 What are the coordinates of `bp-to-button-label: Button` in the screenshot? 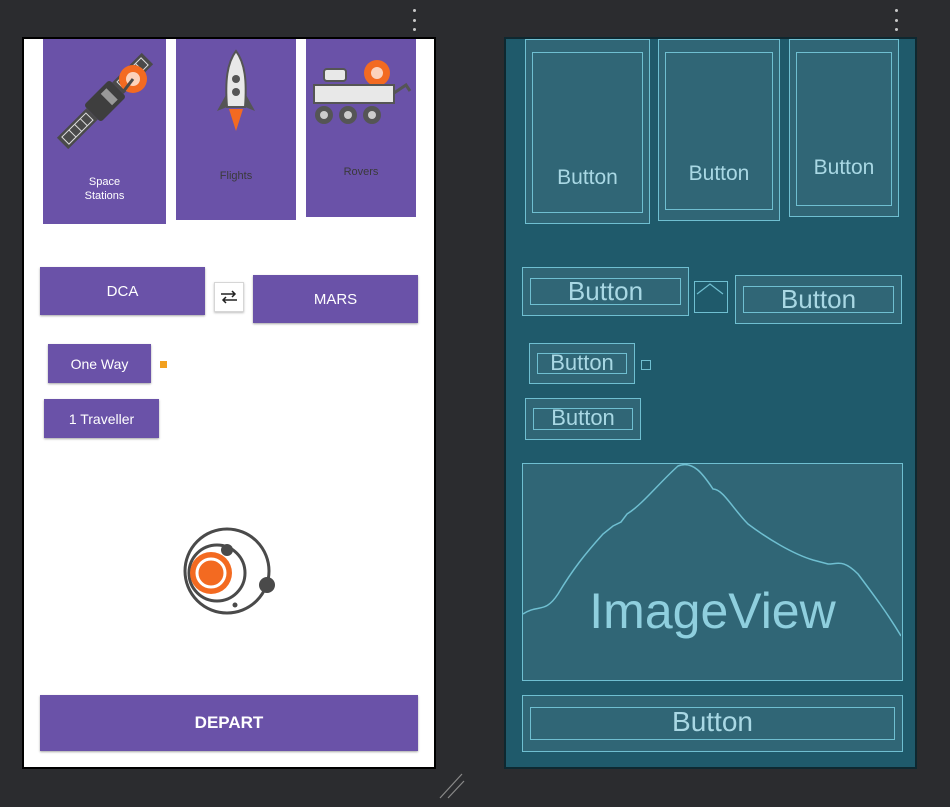 It's located at (818, 299).